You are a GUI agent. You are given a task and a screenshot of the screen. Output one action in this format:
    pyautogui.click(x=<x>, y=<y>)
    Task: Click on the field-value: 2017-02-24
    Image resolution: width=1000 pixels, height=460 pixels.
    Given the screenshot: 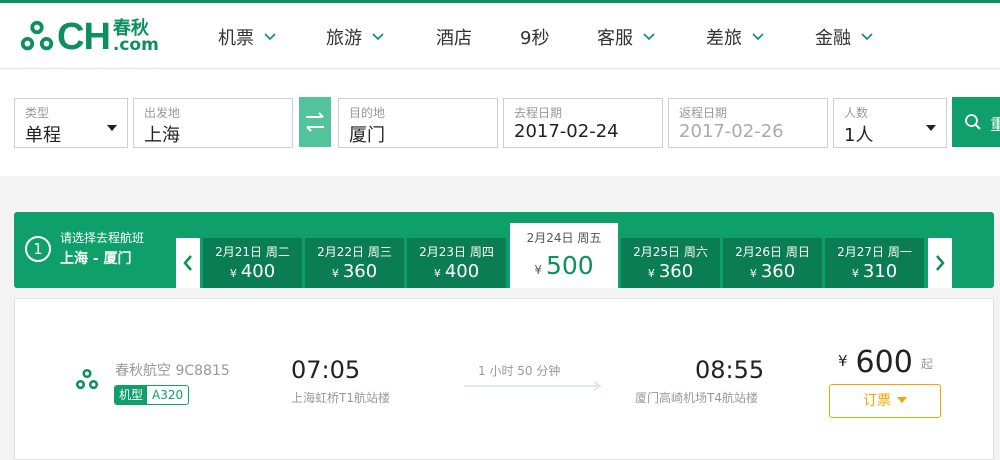 What is the action you would take?
    pyautogui.click(x=566, y=131)
    